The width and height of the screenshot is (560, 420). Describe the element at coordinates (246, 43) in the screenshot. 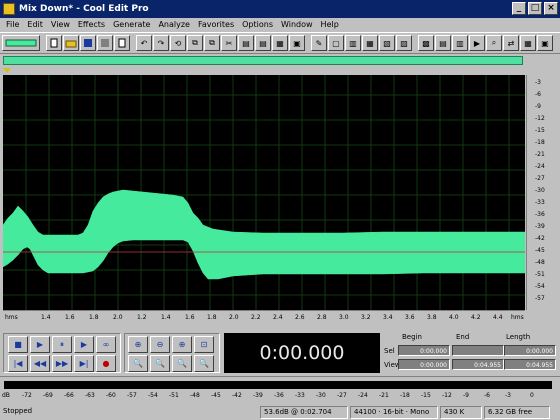

I see `paste-icon: ▤` at that location.